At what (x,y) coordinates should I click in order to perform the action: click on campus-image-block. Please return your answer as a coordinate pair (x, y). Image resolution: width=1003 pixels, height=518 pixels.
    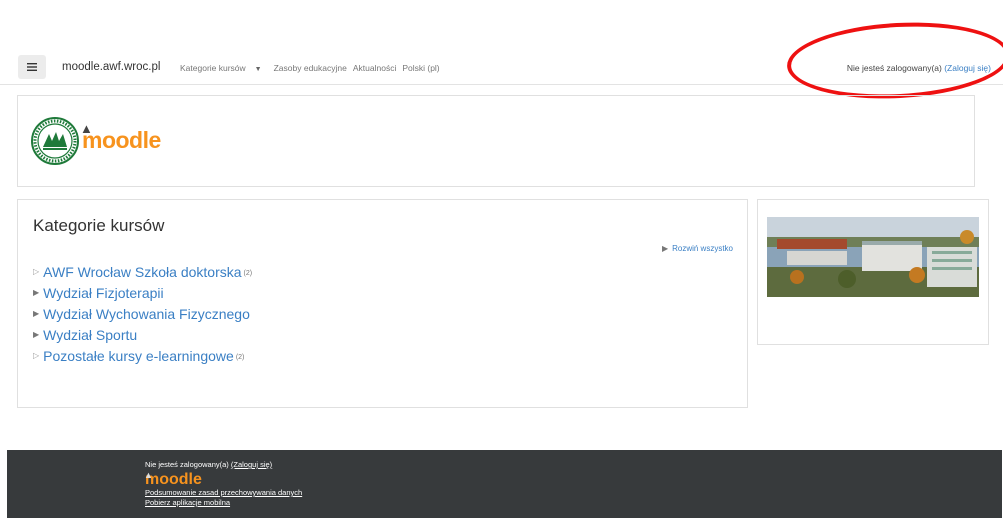
    Looking at the image, I should click on (873, 272).